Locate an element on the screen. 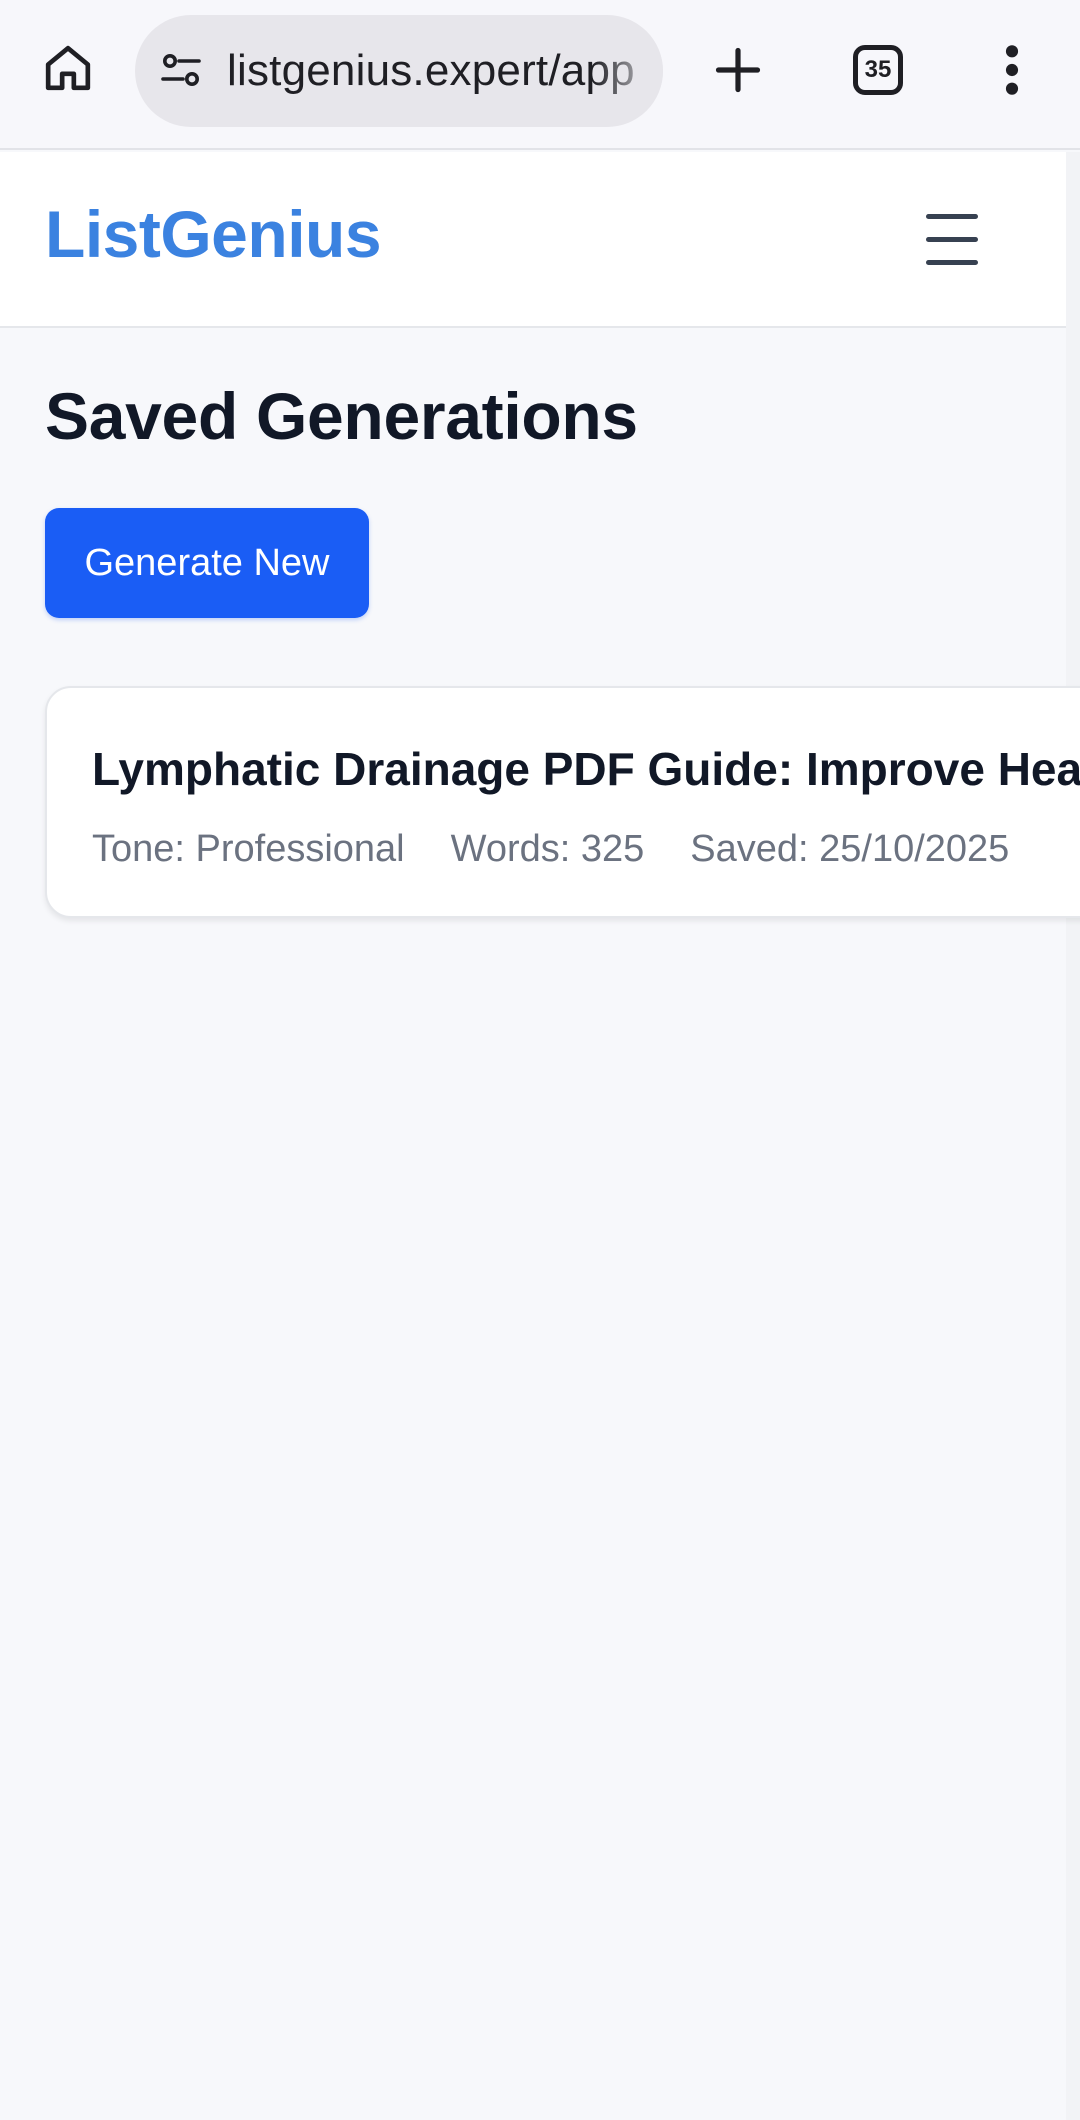  generation-word-count: Words: 325 is located at coordinates (547, 849).